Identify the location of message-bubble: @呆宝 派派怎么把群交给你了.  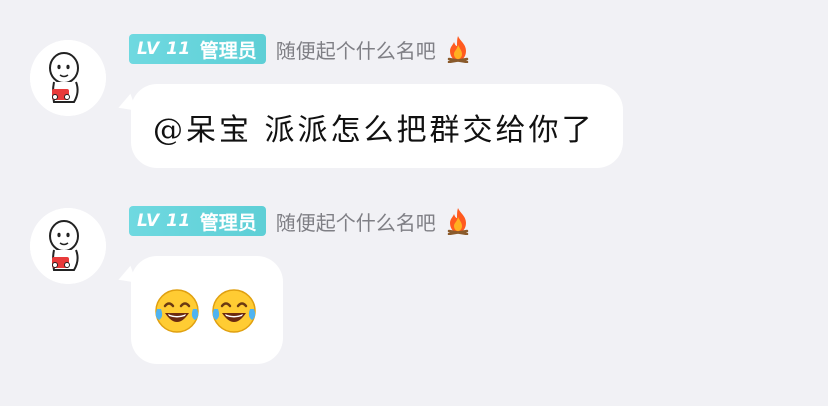
(369, 126).